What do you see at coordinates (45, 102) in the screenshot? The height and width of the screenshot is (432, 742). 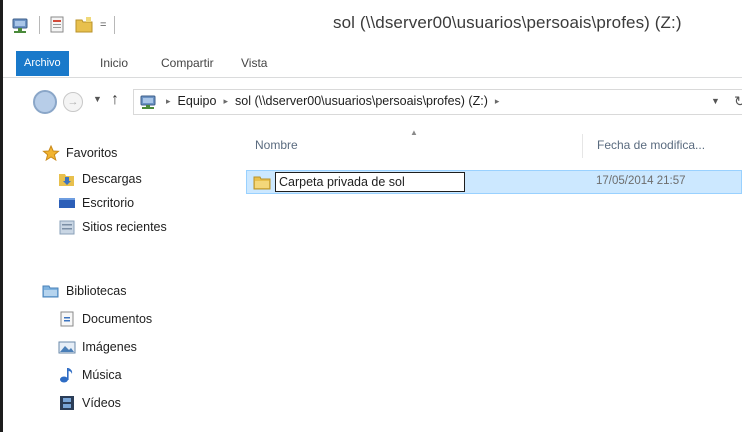 I see `back-button` at bounding box center [45, 102].